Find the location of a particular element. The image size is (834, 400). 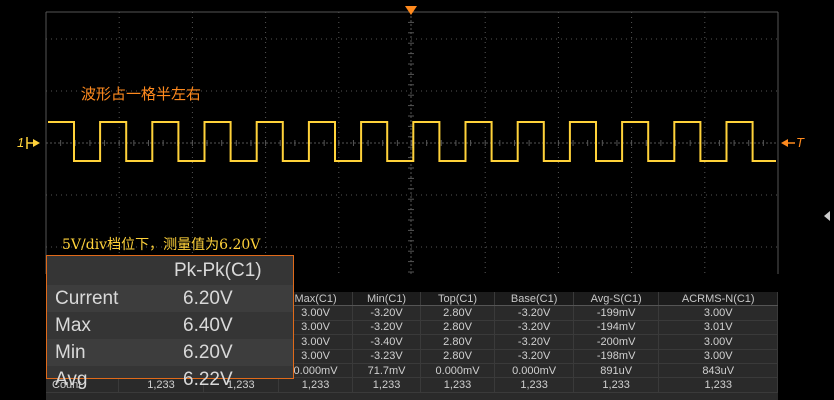

measurement-cell: -3.40V is located at coordinates (386, 342).